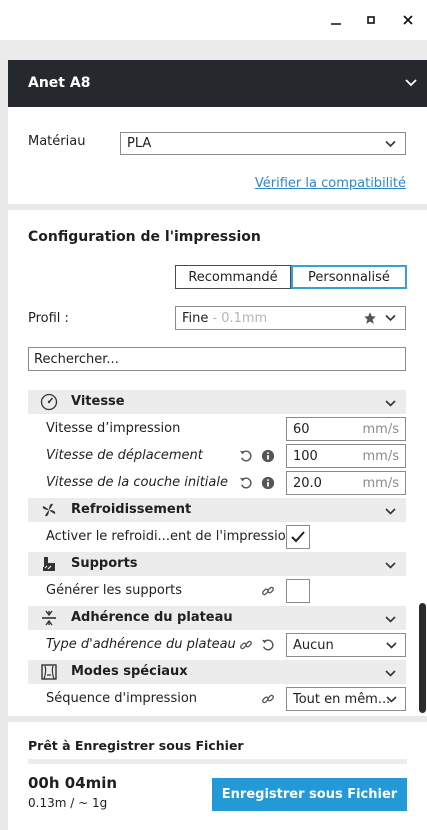  What do you see at coordinates (263, 143) in the screenshot?
I see `material-select: PLA` at bounding box center [263, 143].